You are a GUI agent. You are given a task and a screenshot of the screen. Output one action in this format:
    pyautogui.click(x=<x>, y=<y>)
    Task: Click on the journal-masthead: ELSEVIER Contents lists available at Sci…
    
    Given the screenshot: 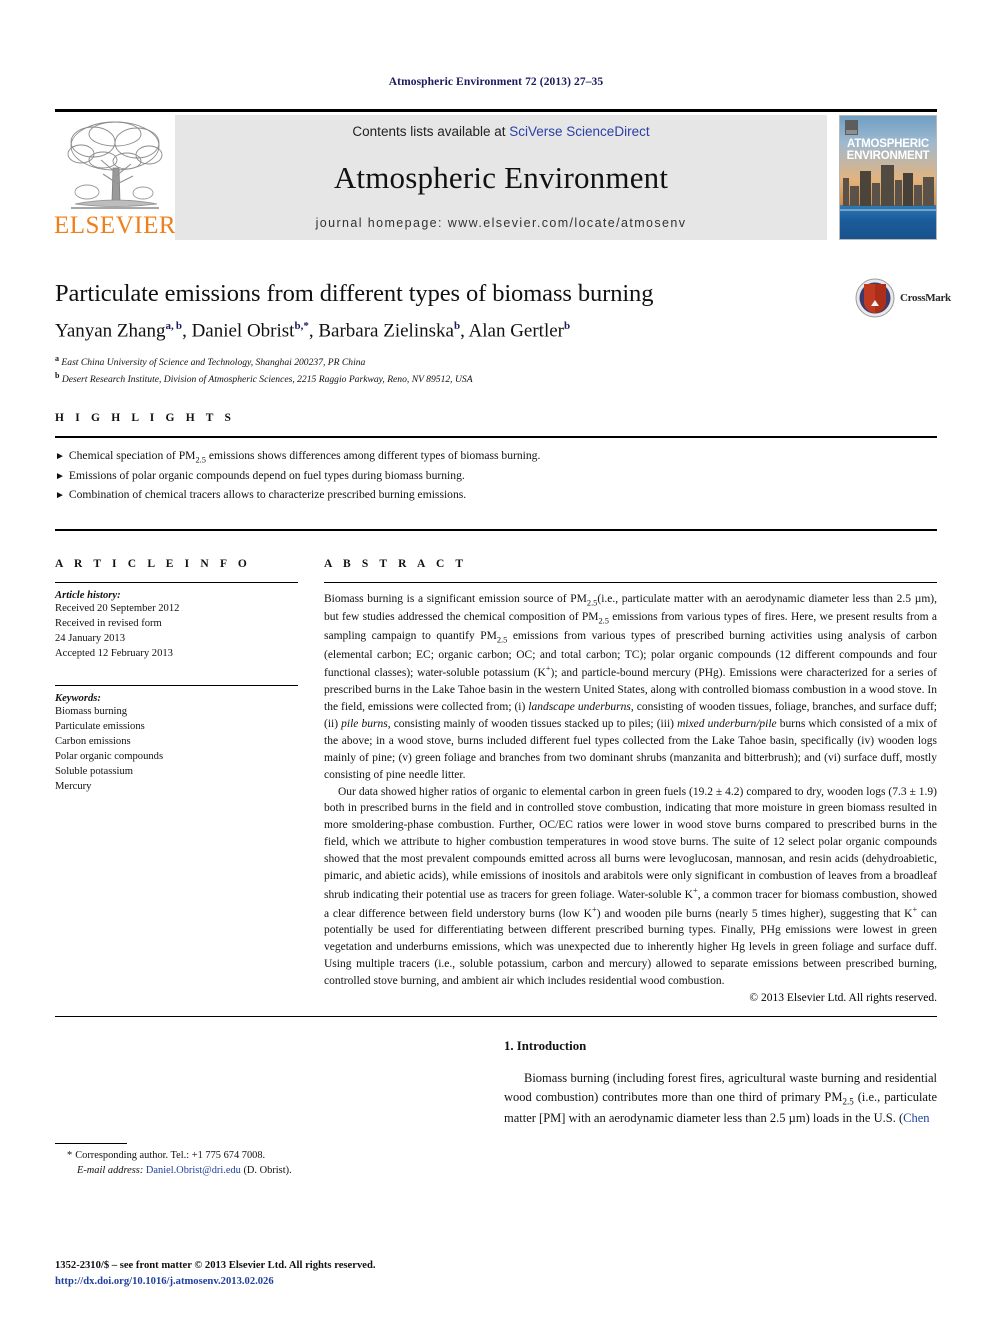 What is the action you would take?
    pyautogui.click(x=496, y=174)
    